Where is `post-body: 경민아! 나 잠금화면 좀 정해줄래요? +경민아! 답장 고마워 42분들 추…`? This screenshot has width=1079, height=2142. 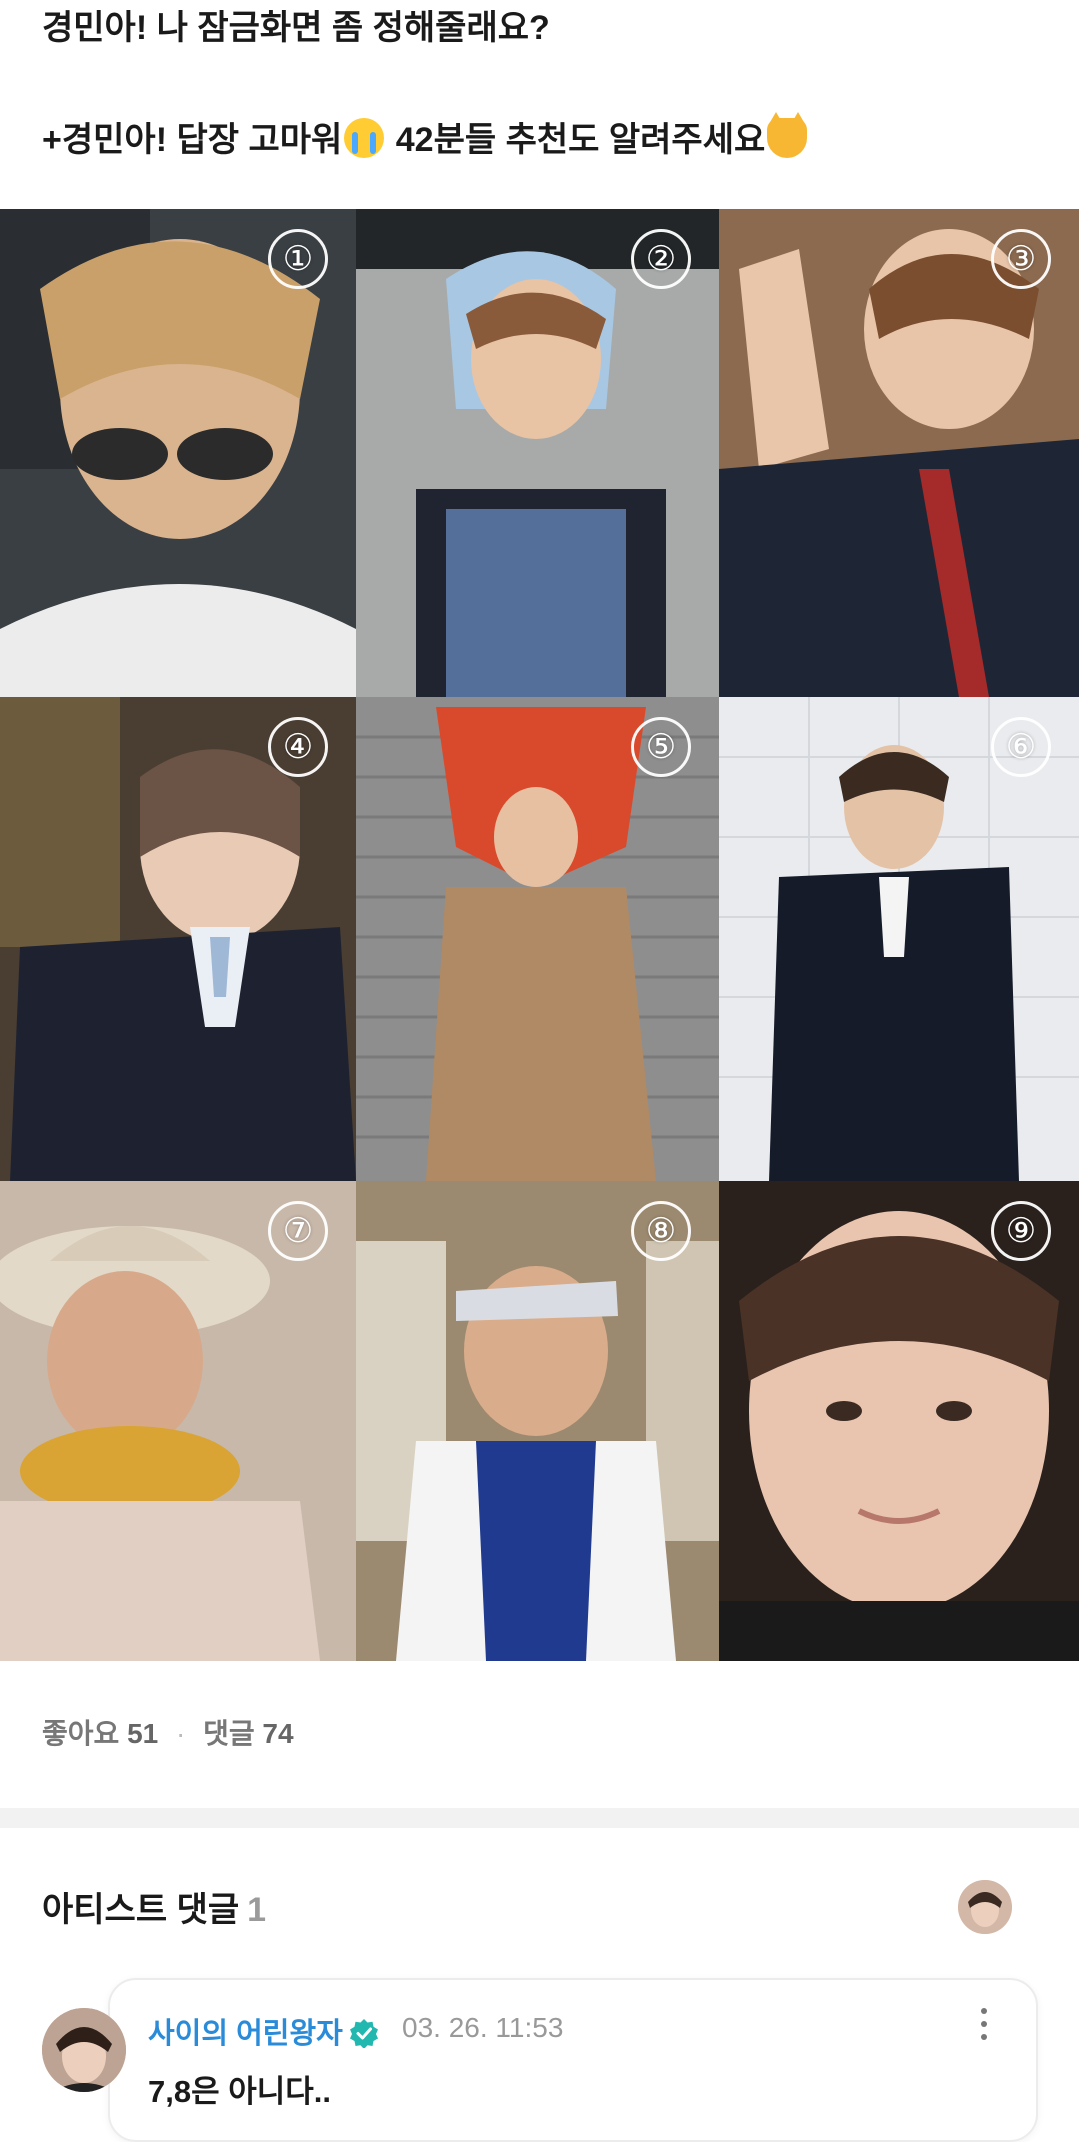 post-body: 경민아! 나 잠금화면 좀 정해줄래요? +경민아! 답장 고마워 42분들 추… is located at coordinates (542, 84).